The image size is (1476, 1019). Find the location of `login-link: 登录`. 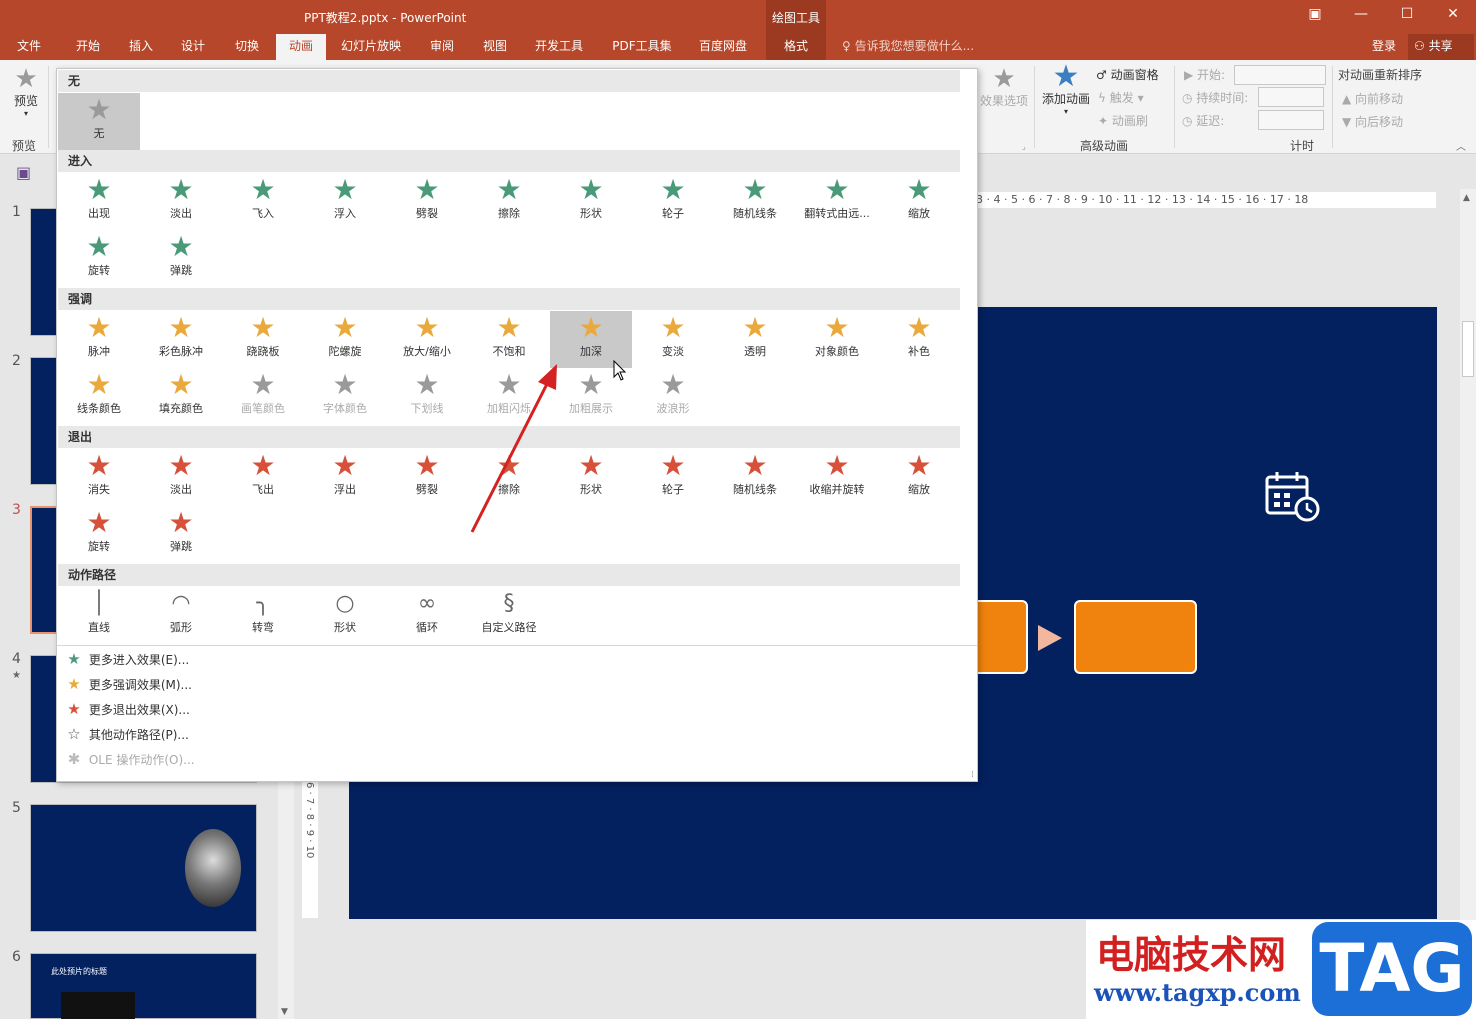

login-link: 登录 is located at coordinates (1384, 46).